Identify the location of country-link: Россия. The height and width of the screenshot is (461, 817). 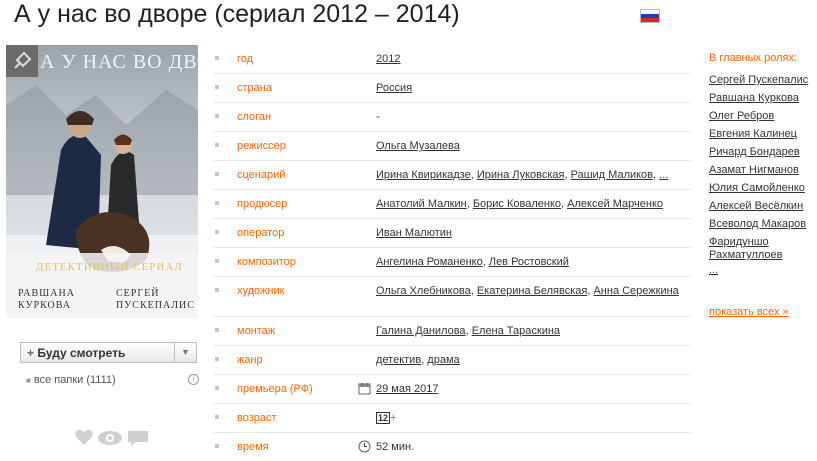
(394, 88).